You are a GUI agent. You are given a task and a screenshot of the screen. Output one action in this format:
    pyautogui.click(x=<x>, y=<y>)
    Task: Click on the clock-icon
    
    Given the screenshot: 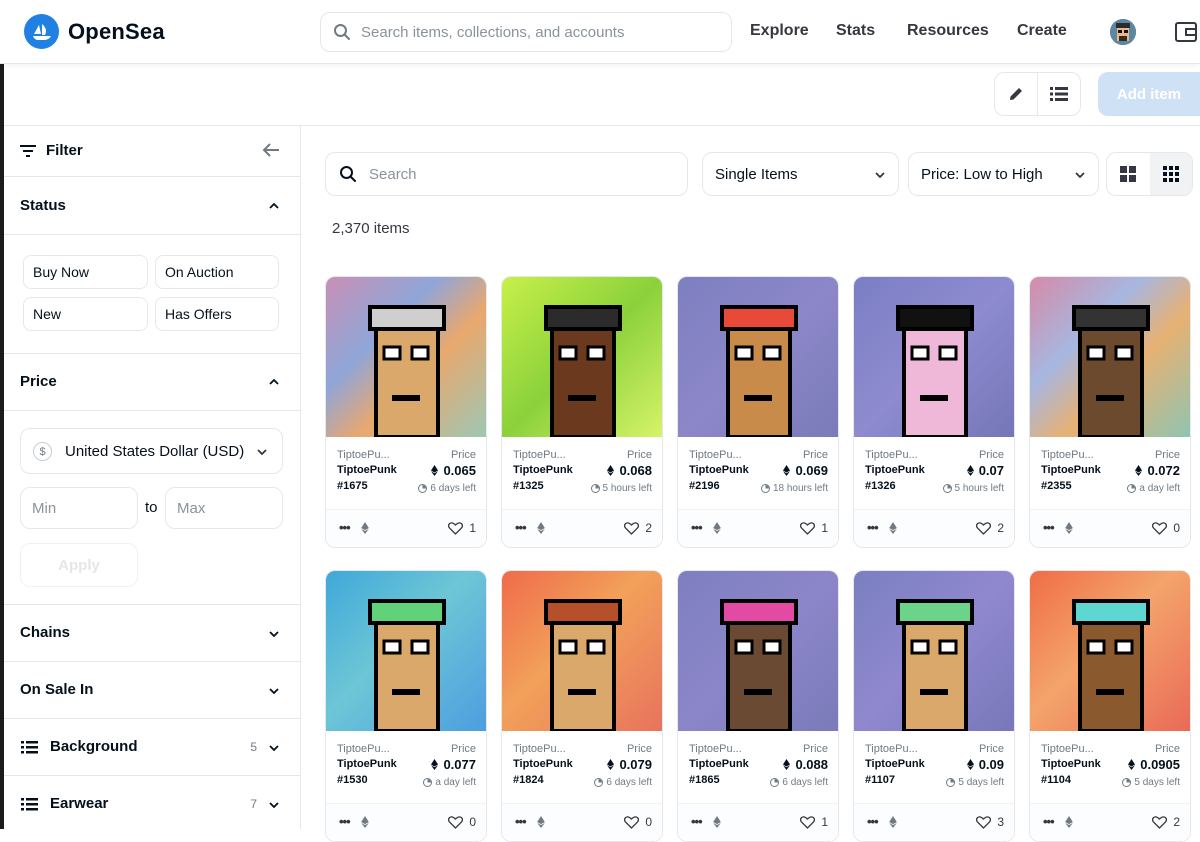 What is the action you would take?
    pyautogui.click(x=765, y=488)
    